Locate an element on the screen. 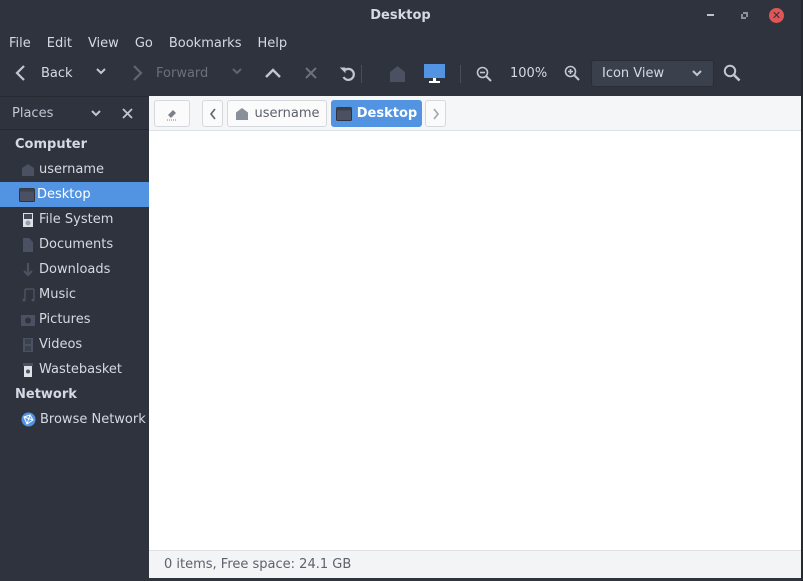 The height and width of the screenshot is (581, 803). menu-file: File is located at coordinates (20, 43).